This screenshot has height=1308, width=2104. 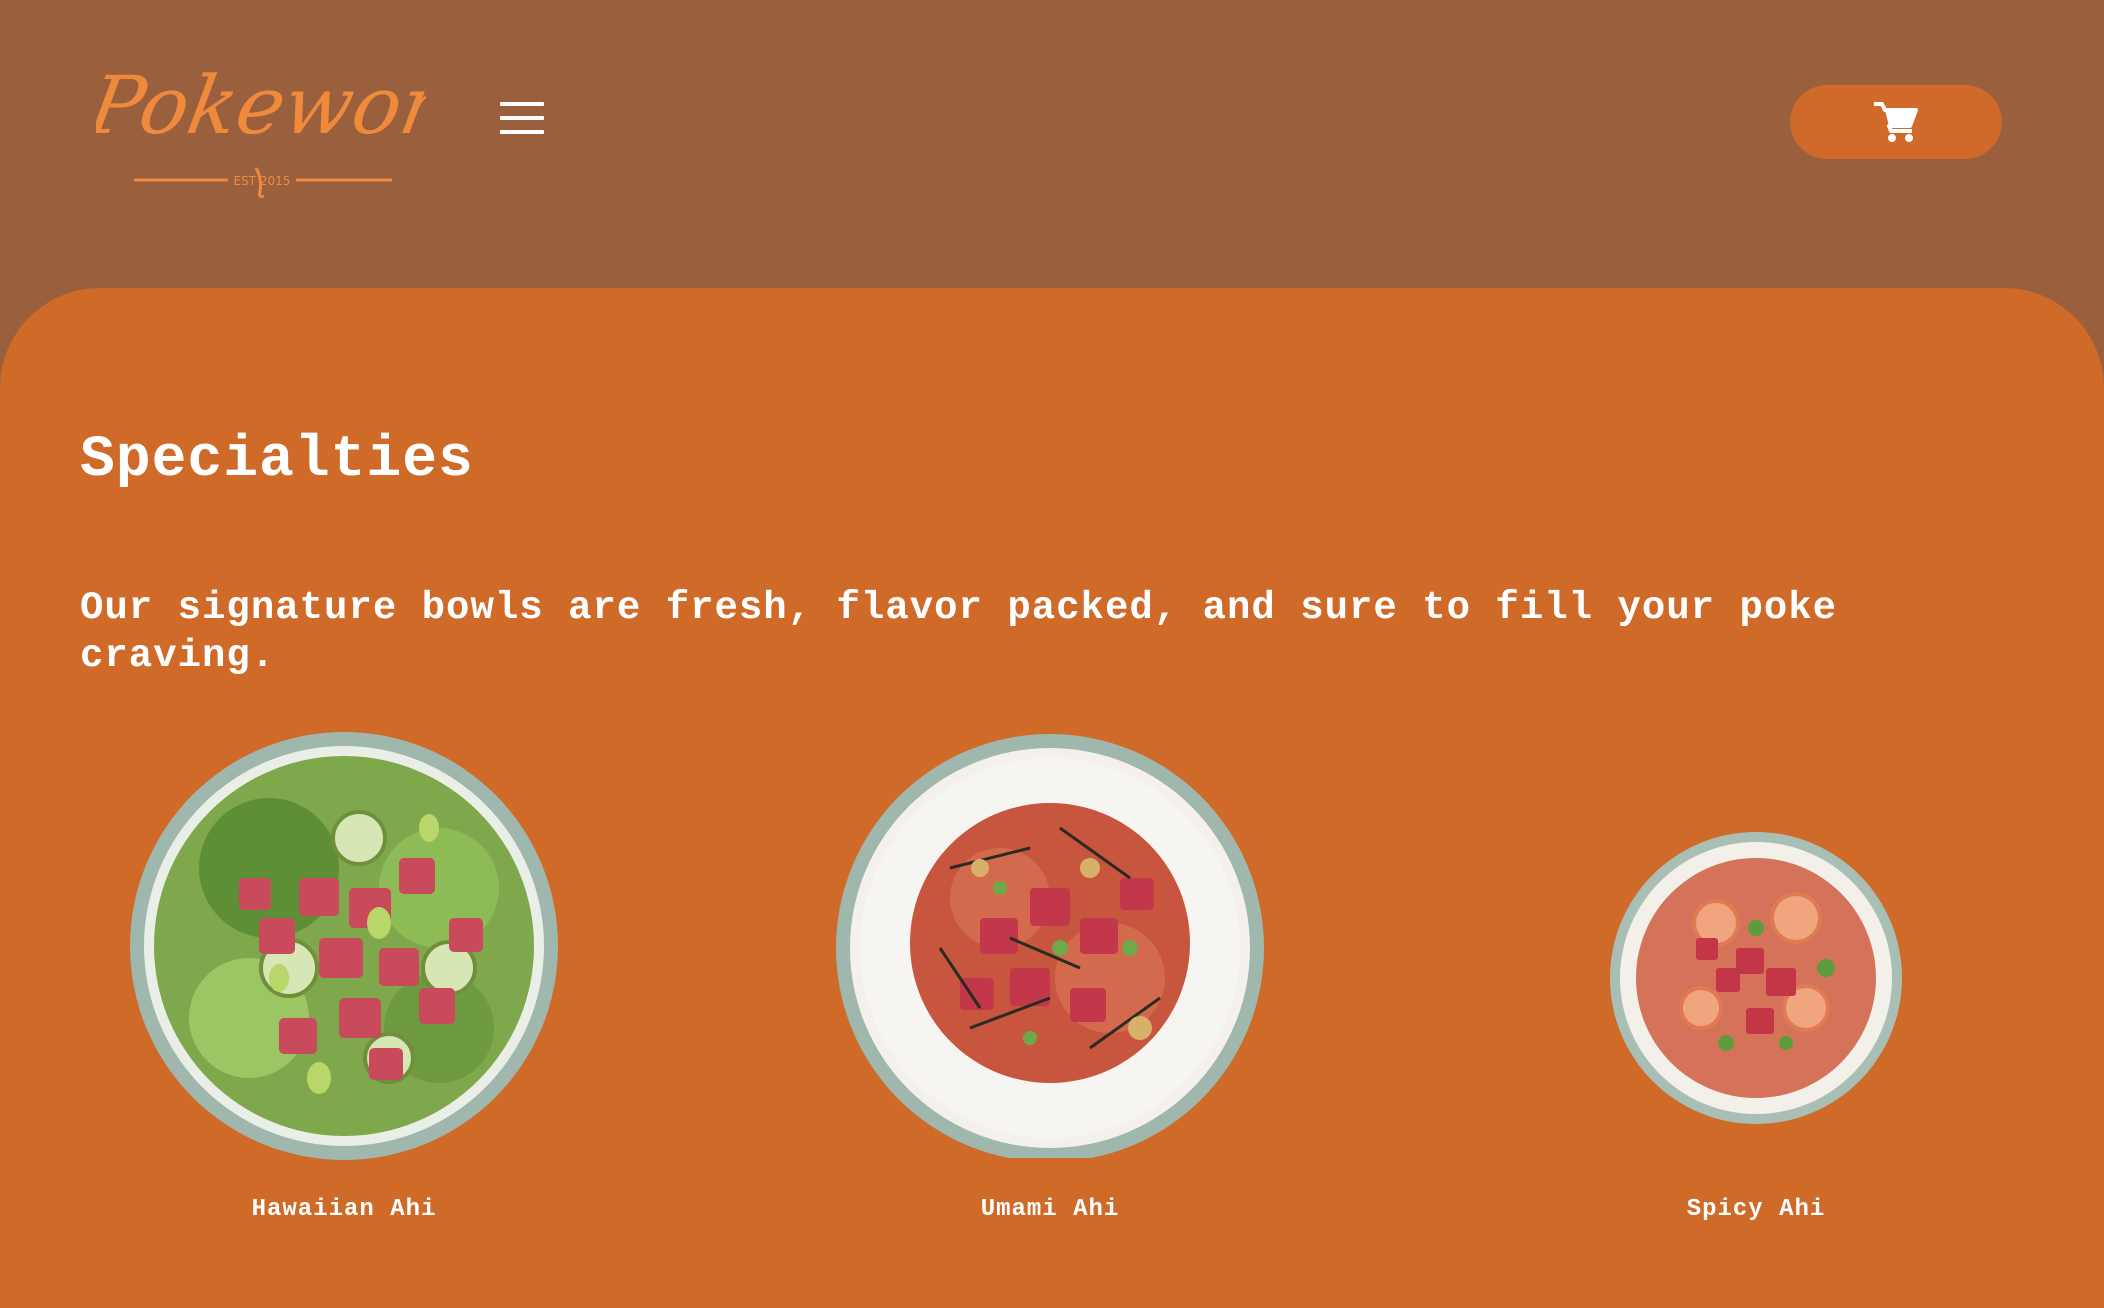 What do you see at coordinates (1050, 946) in the screenshot?
I see `umami-ahi-bowl-image` at bounding box center [1050, 946].